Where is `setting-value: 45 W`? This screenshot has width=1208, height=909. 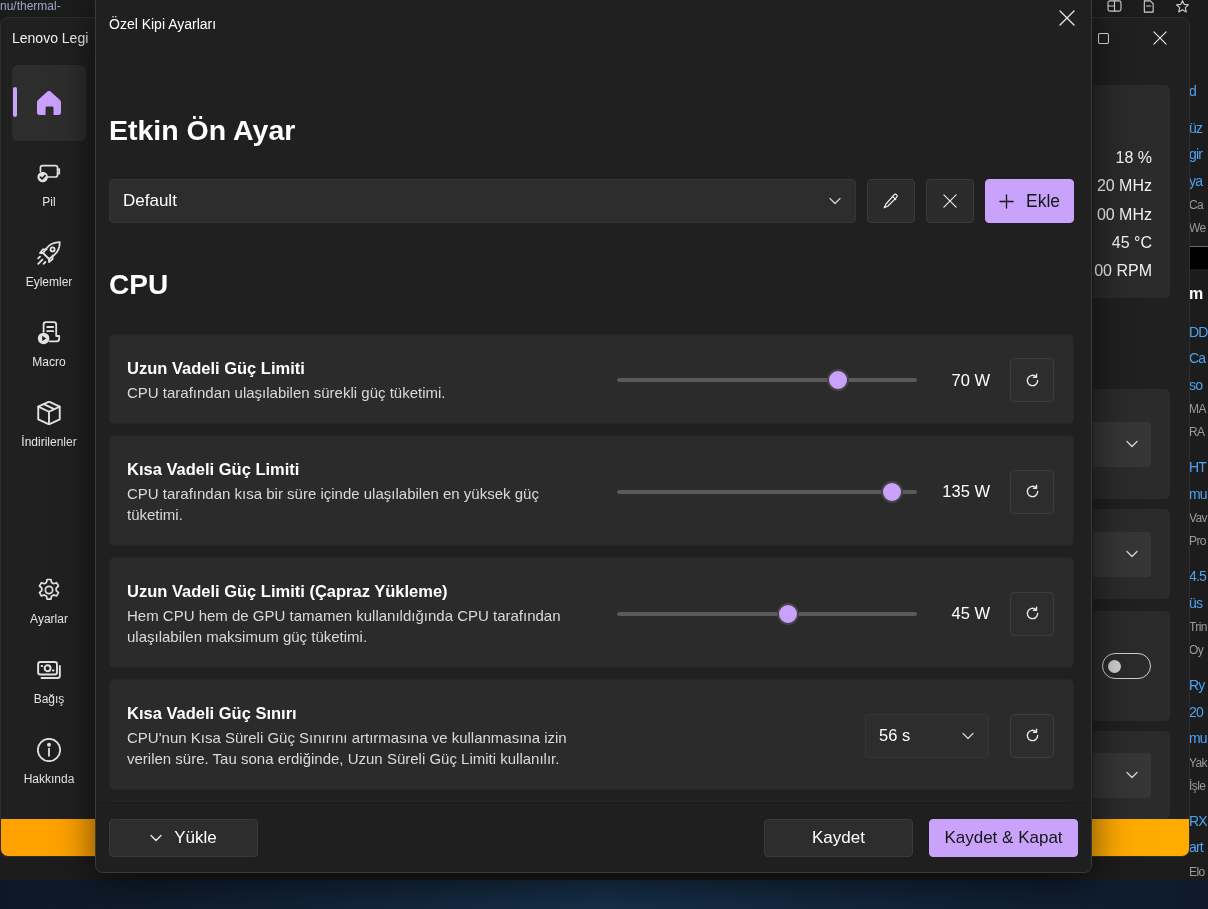
setting-value: 45 W is located at coordinates (970, 613).